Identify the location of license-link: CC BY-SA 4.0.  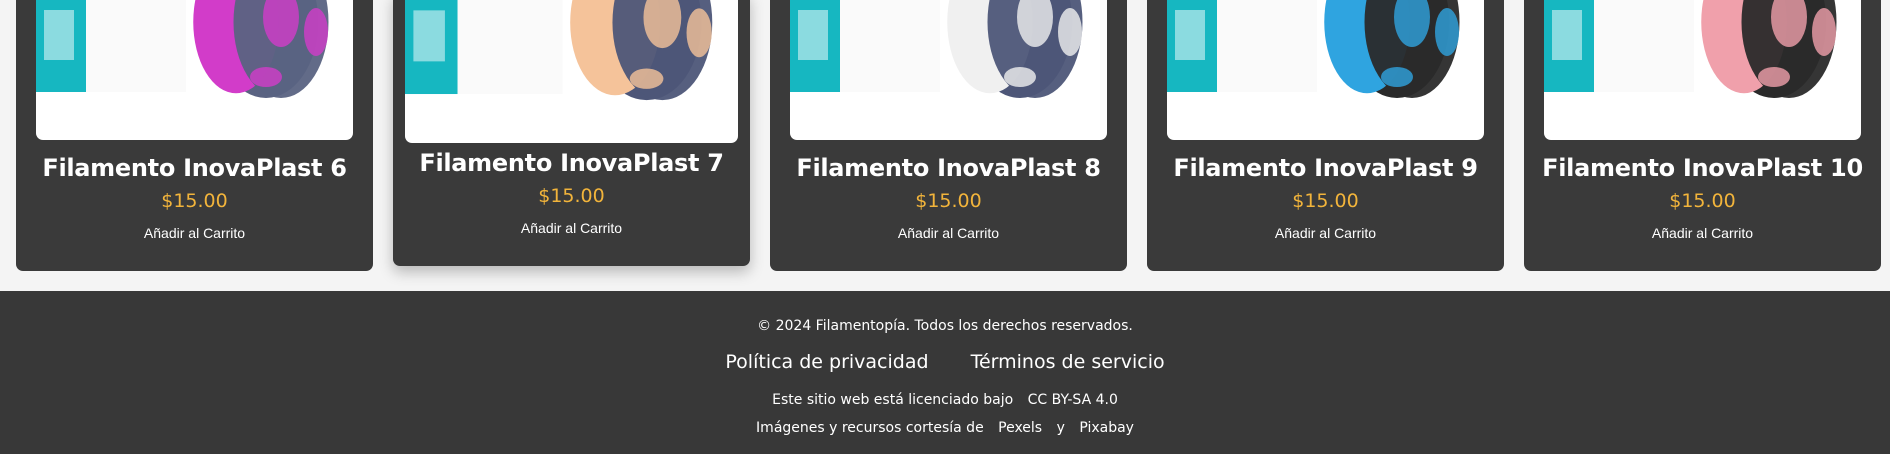
(1073, 400).